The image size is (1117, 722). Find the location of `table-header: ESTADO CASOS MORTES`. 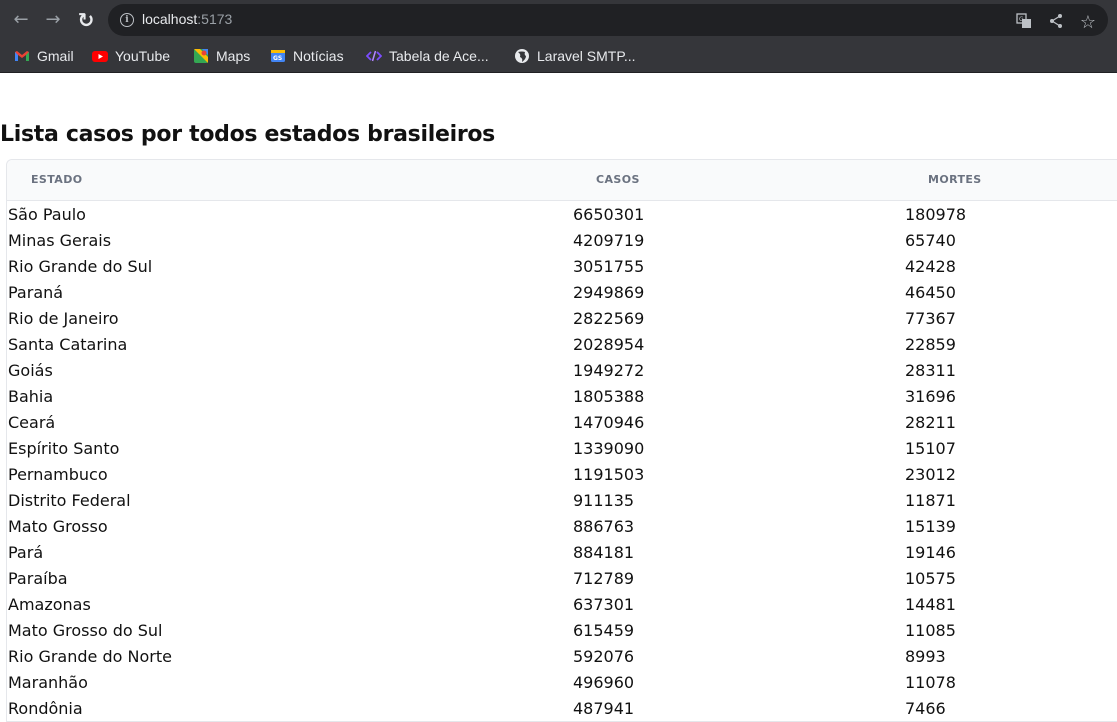

table-header: ESTADO CASOS MORTES is located at coordinates (562, 180).